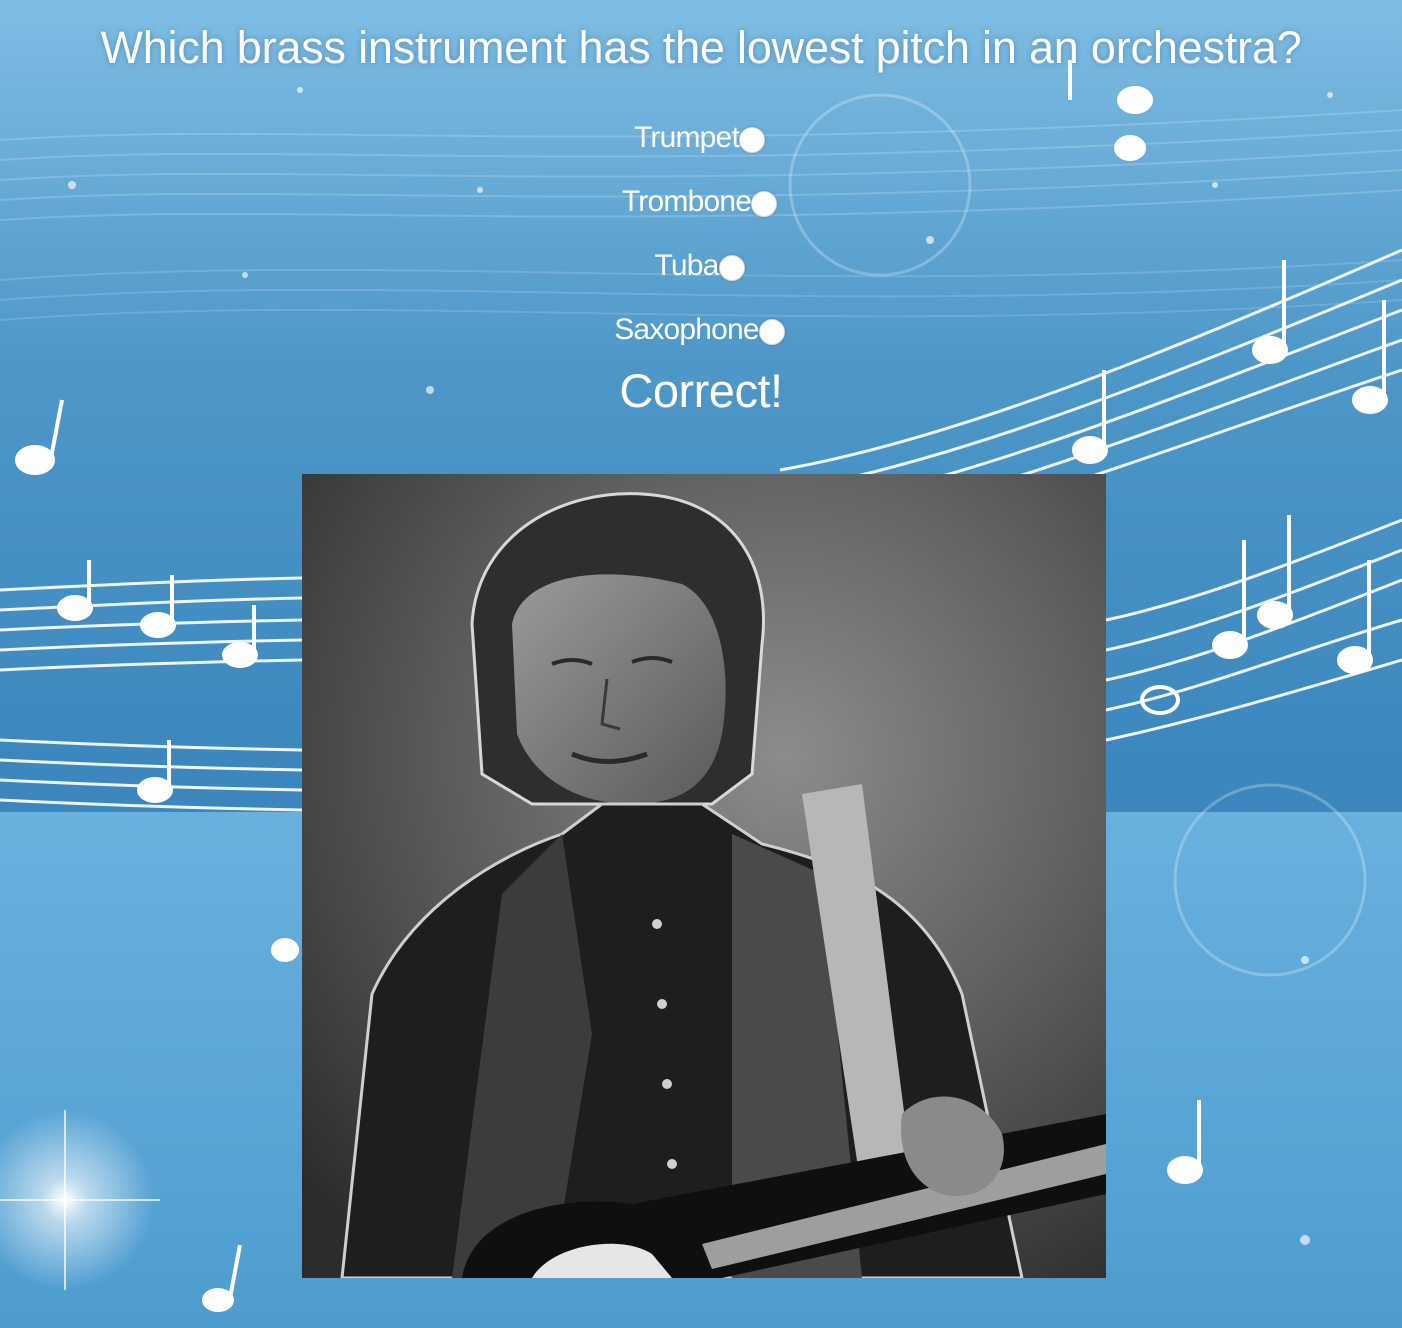 The height and width of the screenshot is (1328, 1402). Describe the element at coordinates (771, 331) in the screenshot. I see `radio-saxophone` at that location.